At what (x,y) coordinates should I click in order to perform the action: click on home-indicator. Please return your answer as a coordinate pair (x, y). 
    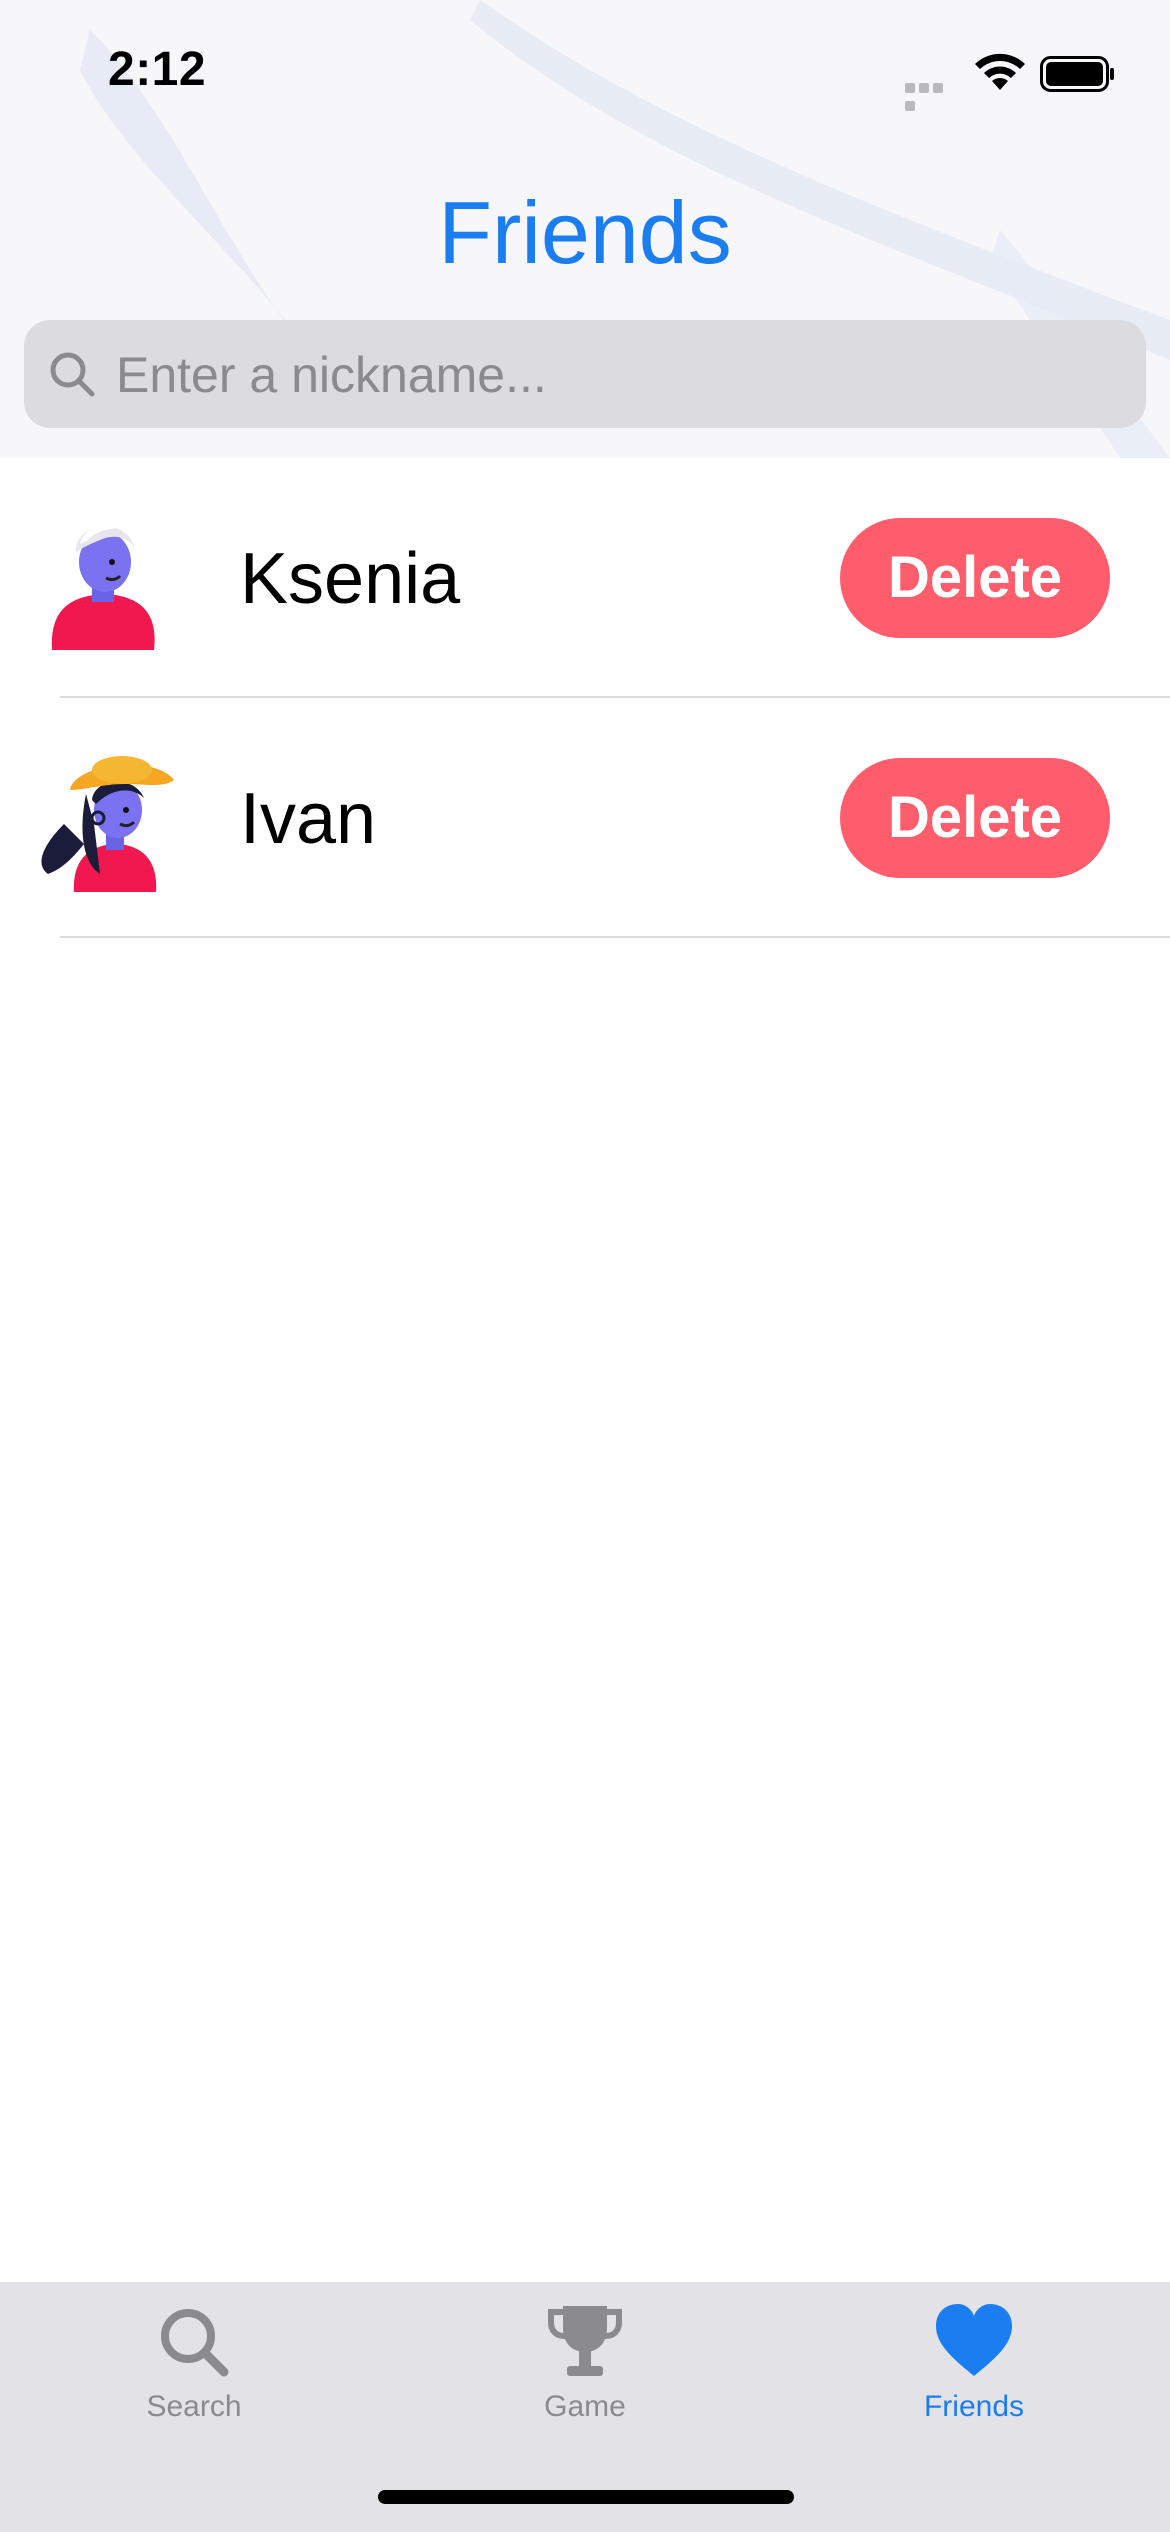
    Looking at the image, I should click on (586, 2497).